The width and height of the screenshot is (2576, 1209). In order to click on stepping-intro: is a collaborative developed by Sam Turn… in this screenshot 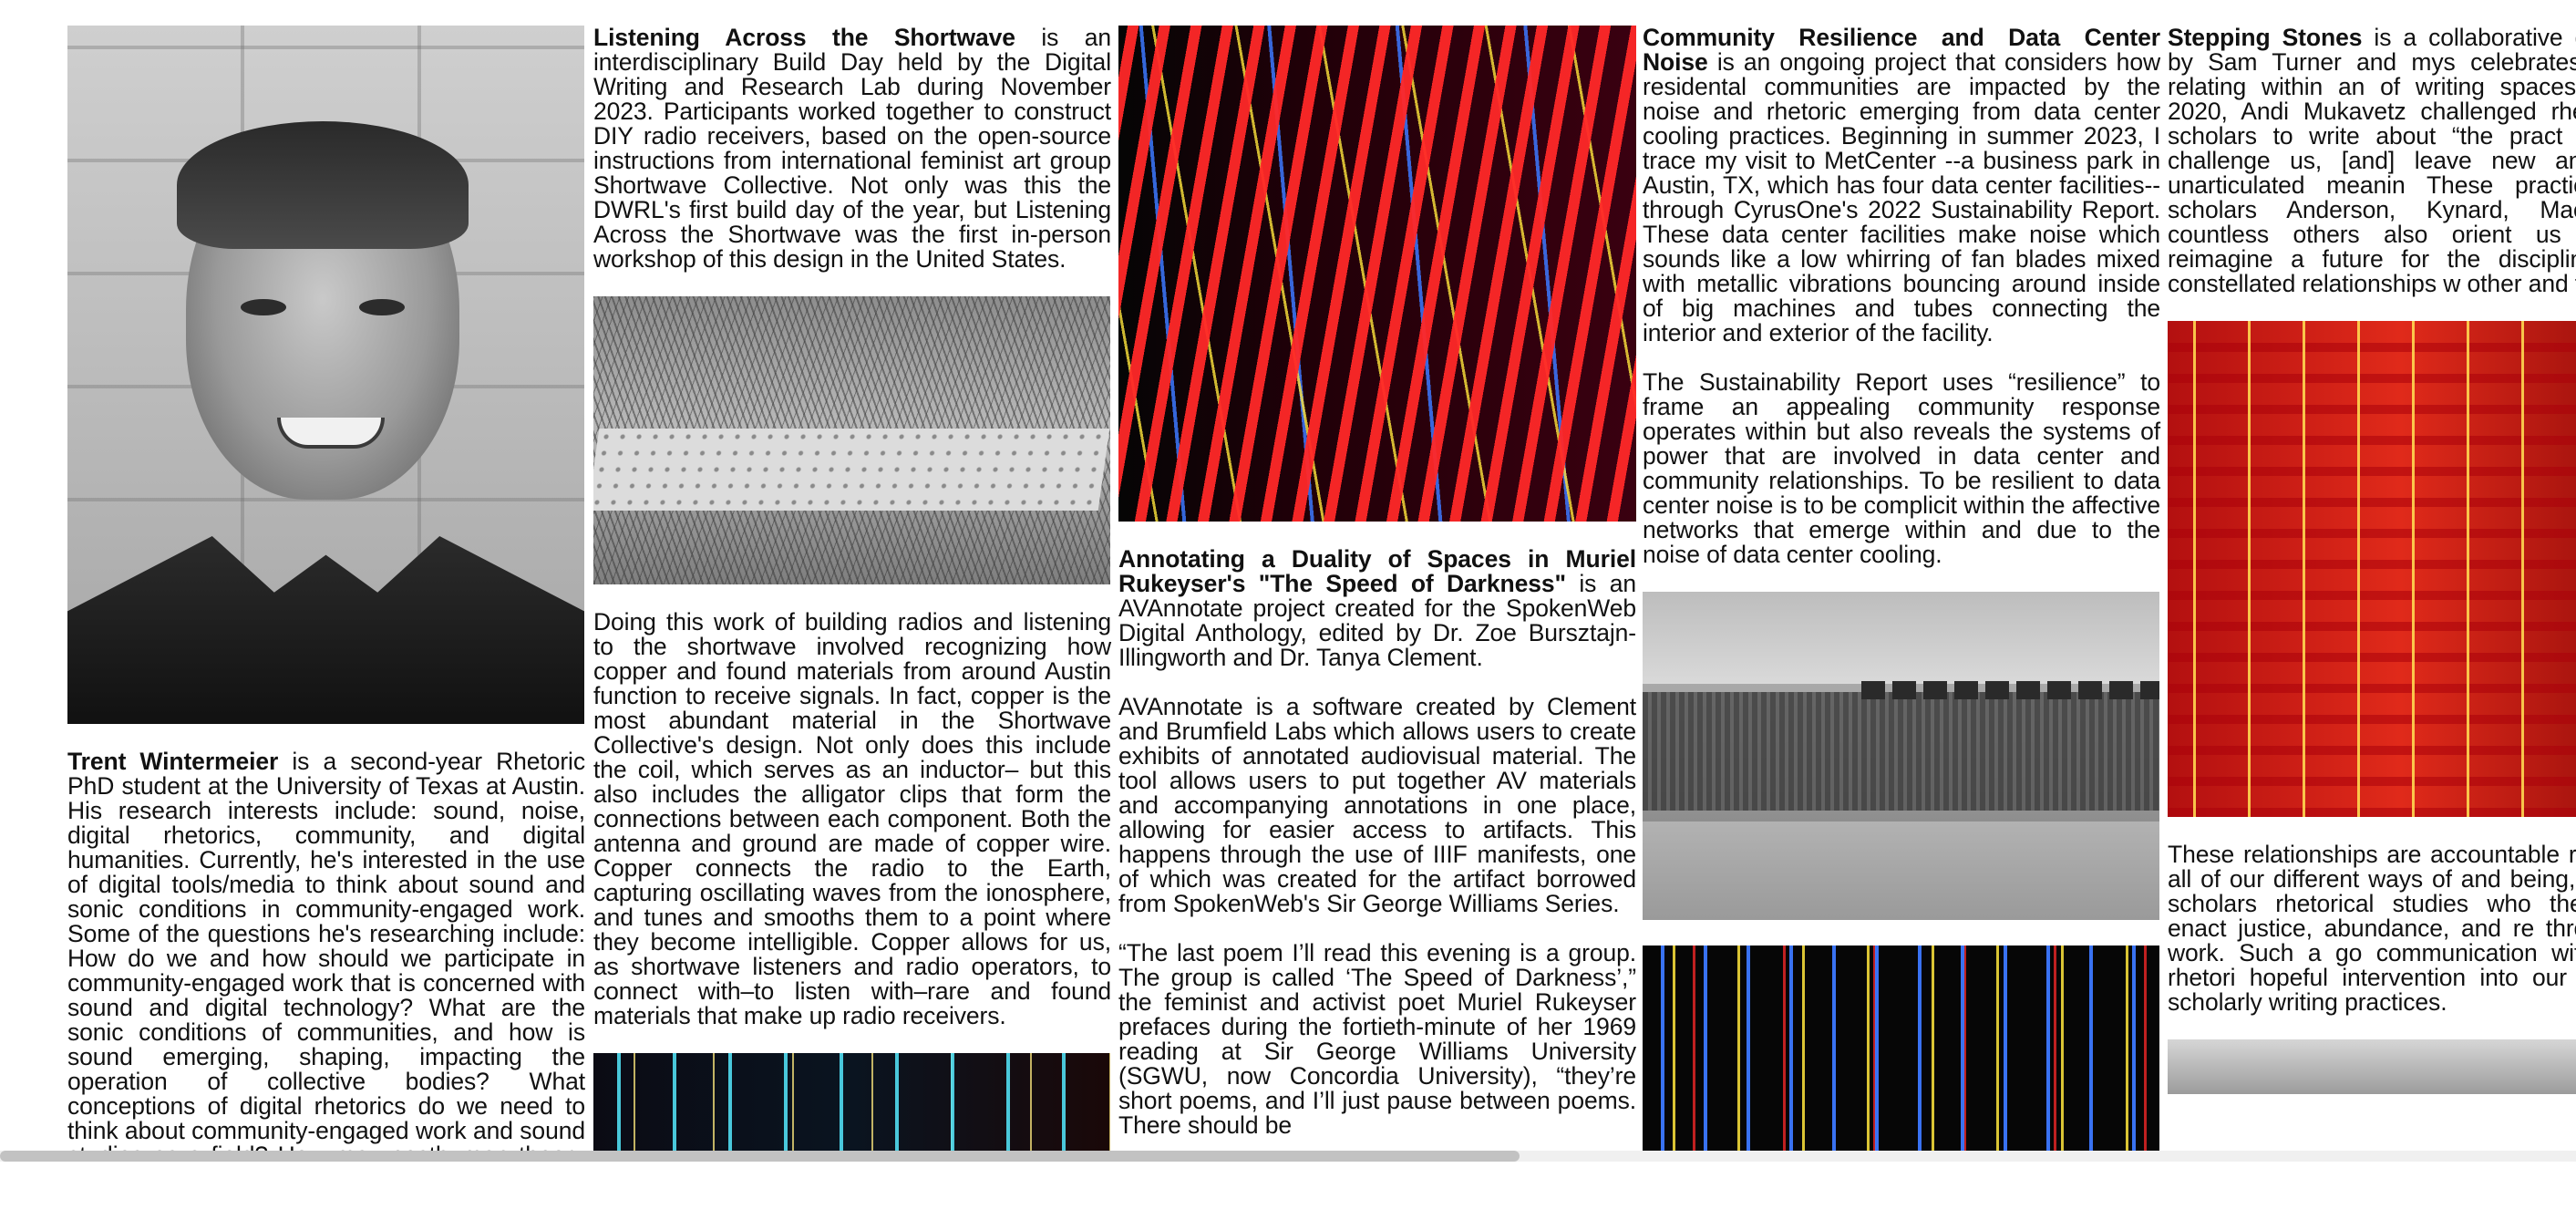, I will do `click(2372, 160)`.